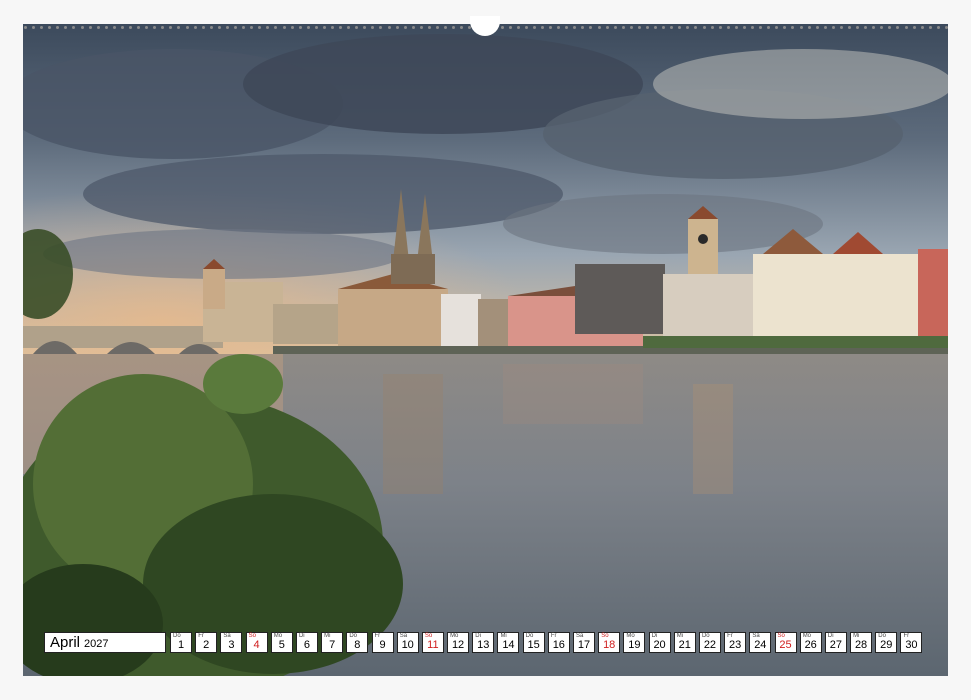 The width and height of the screenshot is (971, 700). I want to click on day-cell: Mi 7, so click(332, 642).